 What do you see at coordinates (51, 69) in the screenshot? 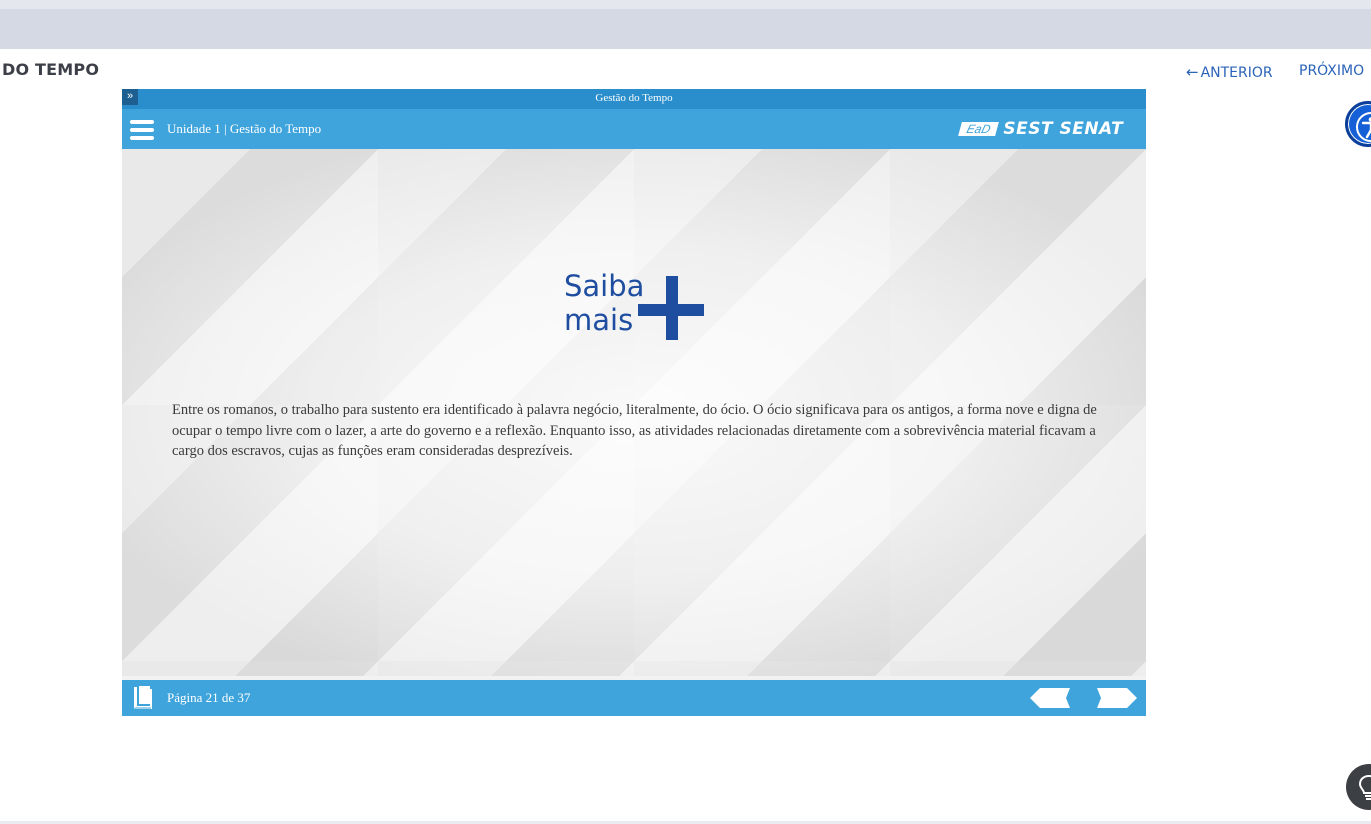
I see `course-title: DO TEMPO` at bounding box center [51, 69].